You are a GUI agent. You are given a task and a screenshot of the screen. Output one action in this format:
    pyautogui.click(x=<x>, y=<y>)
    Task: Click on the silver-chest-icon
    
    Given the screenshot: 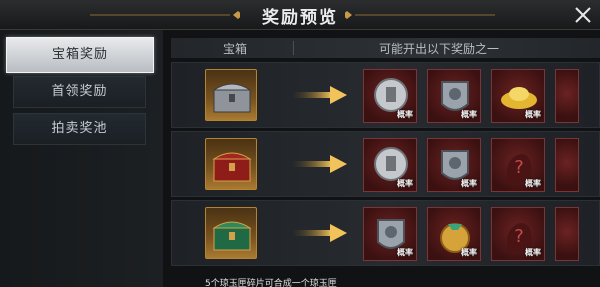 What is the action you would take?
    pyautogui.click(x=231, y=95)
    